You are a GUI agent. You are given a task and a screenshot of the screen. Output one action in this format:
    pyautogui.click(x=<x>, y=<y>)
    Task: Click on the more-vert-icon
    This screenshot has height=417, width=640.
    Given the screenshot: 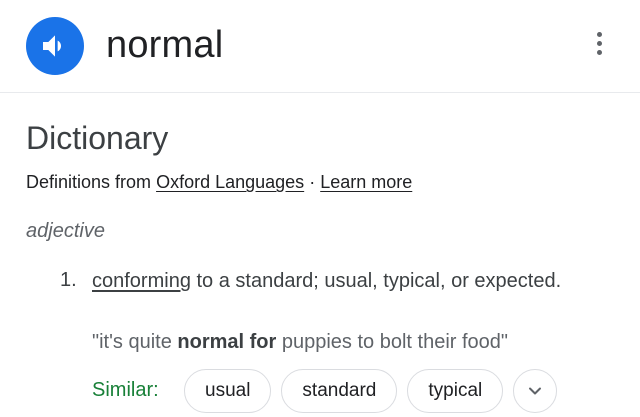 What is the action you would take?
    pyautogui.click(x=599, y=43)
    